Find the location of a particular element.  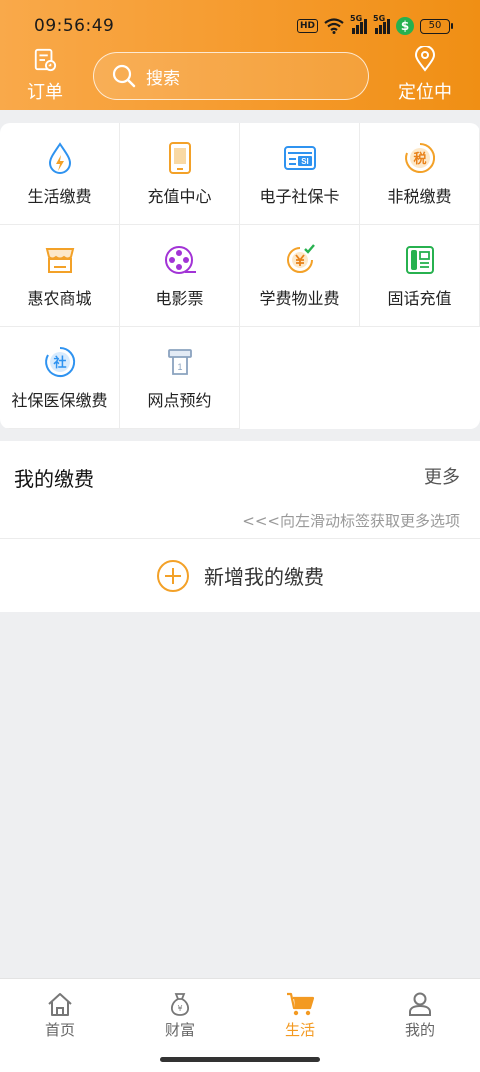

service-recharge-center: 充值中心 is located at coordinates (180, 174).